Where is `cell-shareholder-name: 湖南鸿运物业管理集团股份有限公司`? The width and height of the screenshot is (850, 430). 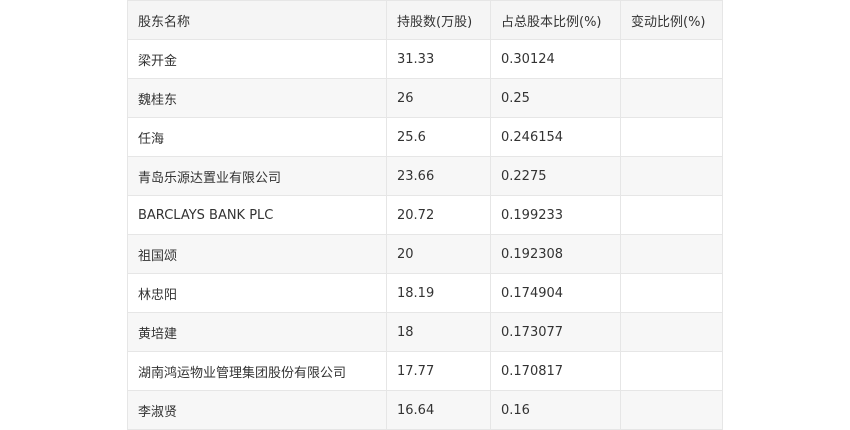 cell-shareholder-name: 湖南鸿运物业管理集团股份有限公司 is located at coordinates (257, 371).